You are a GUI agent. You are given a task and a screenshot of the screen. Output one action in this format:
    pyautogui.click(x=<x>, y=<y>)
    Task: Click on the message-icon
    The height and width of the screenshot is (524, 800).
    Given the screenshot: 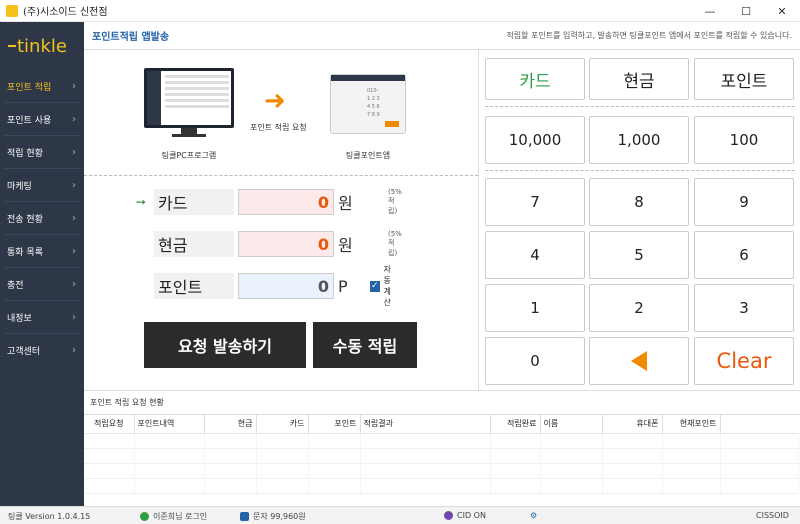 What is the action you would take?
    pyautogui.click(x=244, y=516)
    